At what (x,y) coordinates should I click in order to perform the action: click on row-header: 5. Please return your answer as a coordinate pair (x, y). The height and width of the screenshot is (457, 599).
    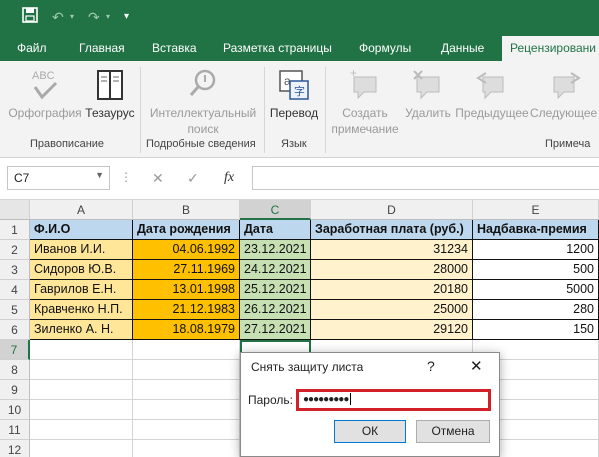
    Looking at the image, I should click on (15, 310).